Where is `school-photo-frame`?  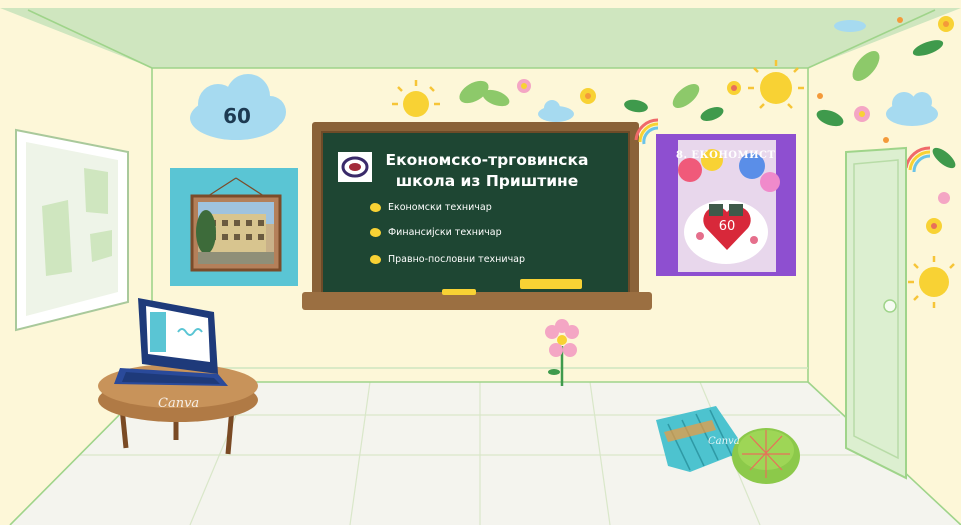
school-photo-frame is located at coordinates (234, 227).